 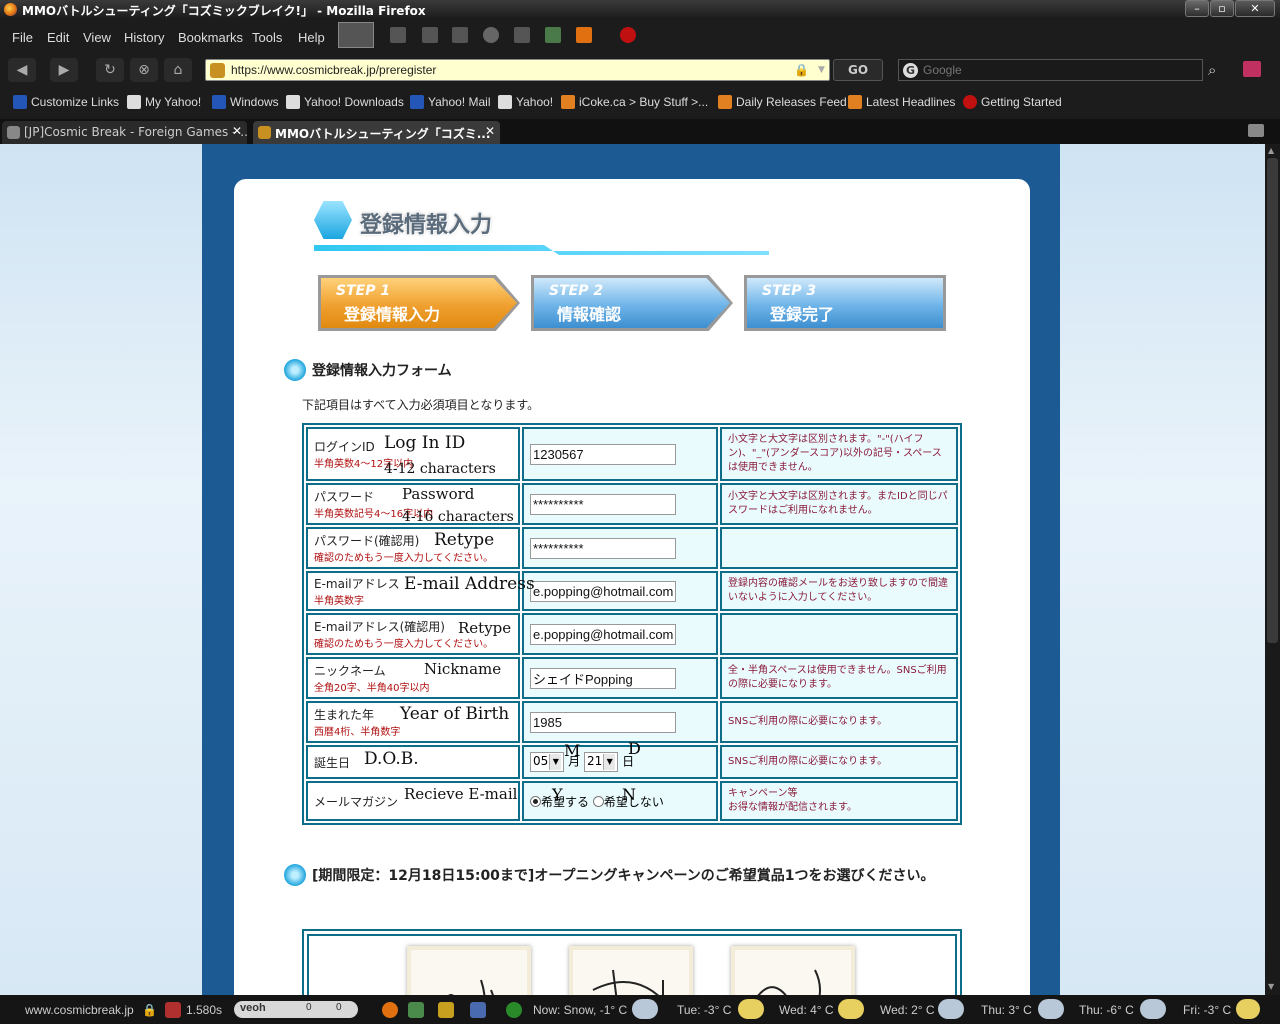 I want to click on search-input, so click(x=1058, y=70).